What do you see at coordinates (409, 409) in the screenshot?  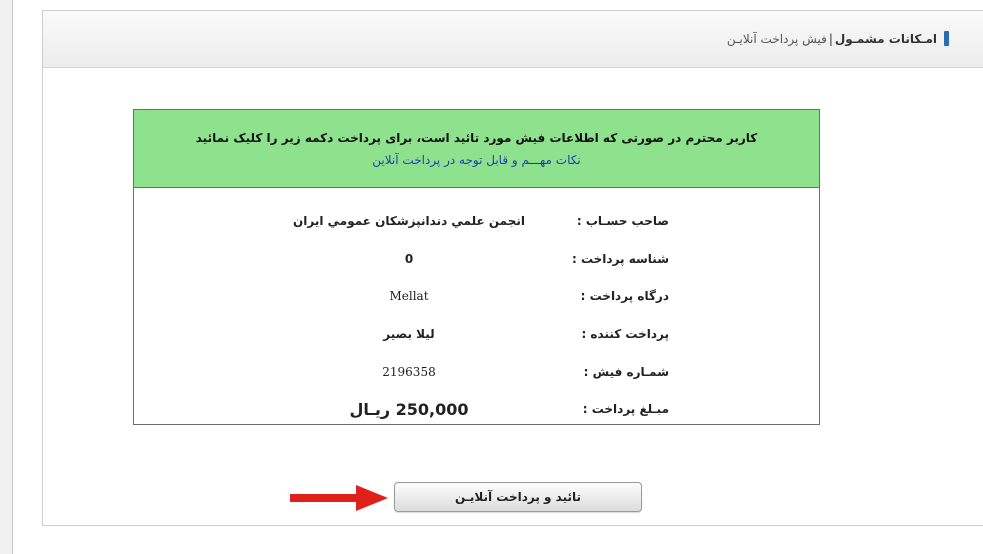 I see `amount-value: 250,000 ریـال` at bounding box center [409, 409].